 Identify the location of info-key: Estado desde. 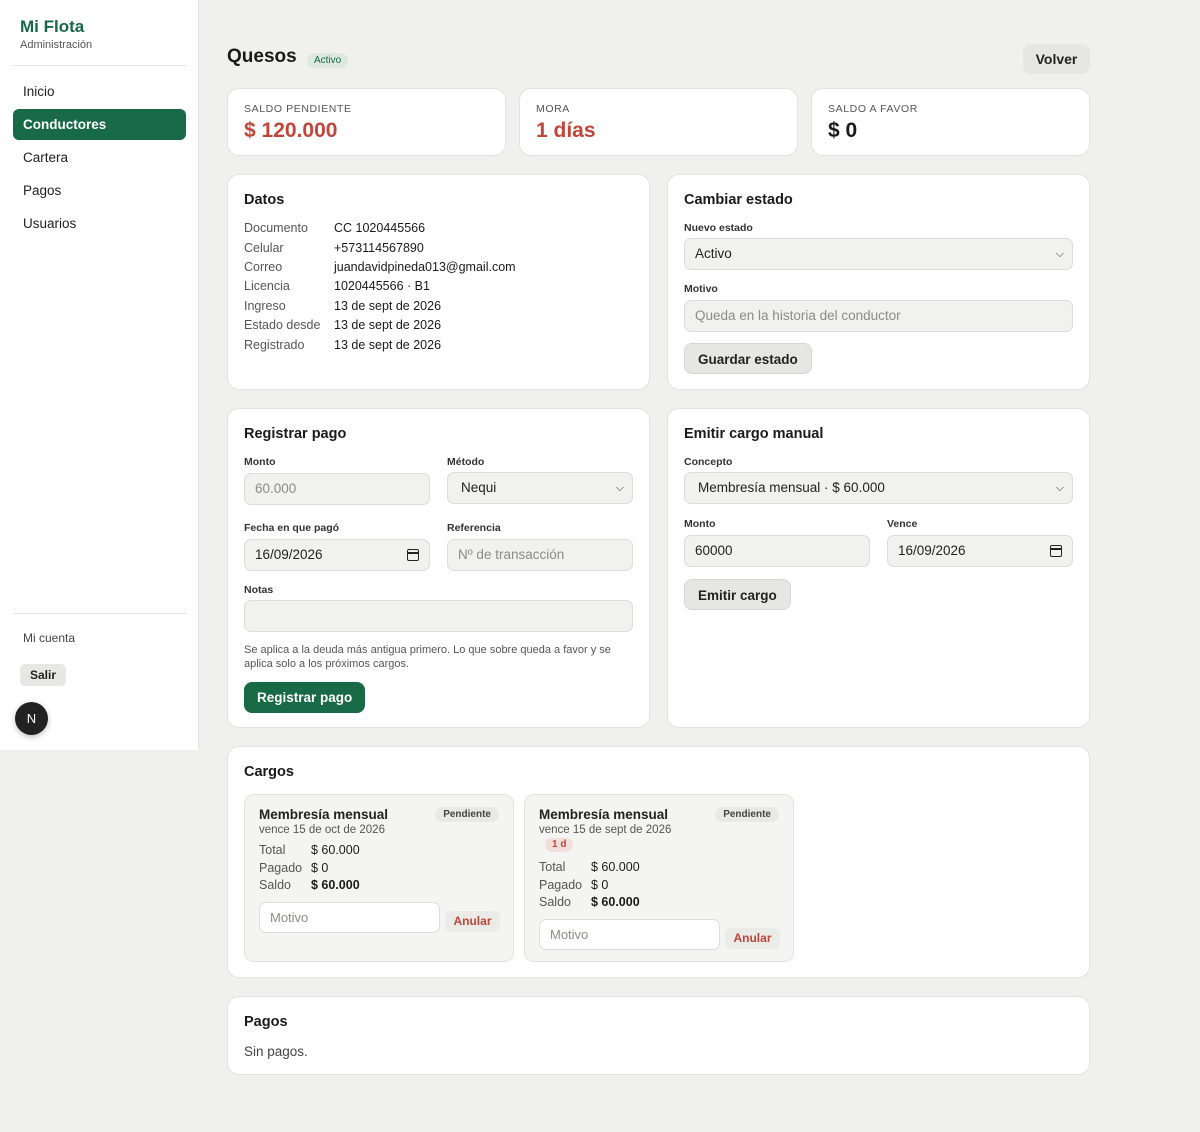
(282, 325).